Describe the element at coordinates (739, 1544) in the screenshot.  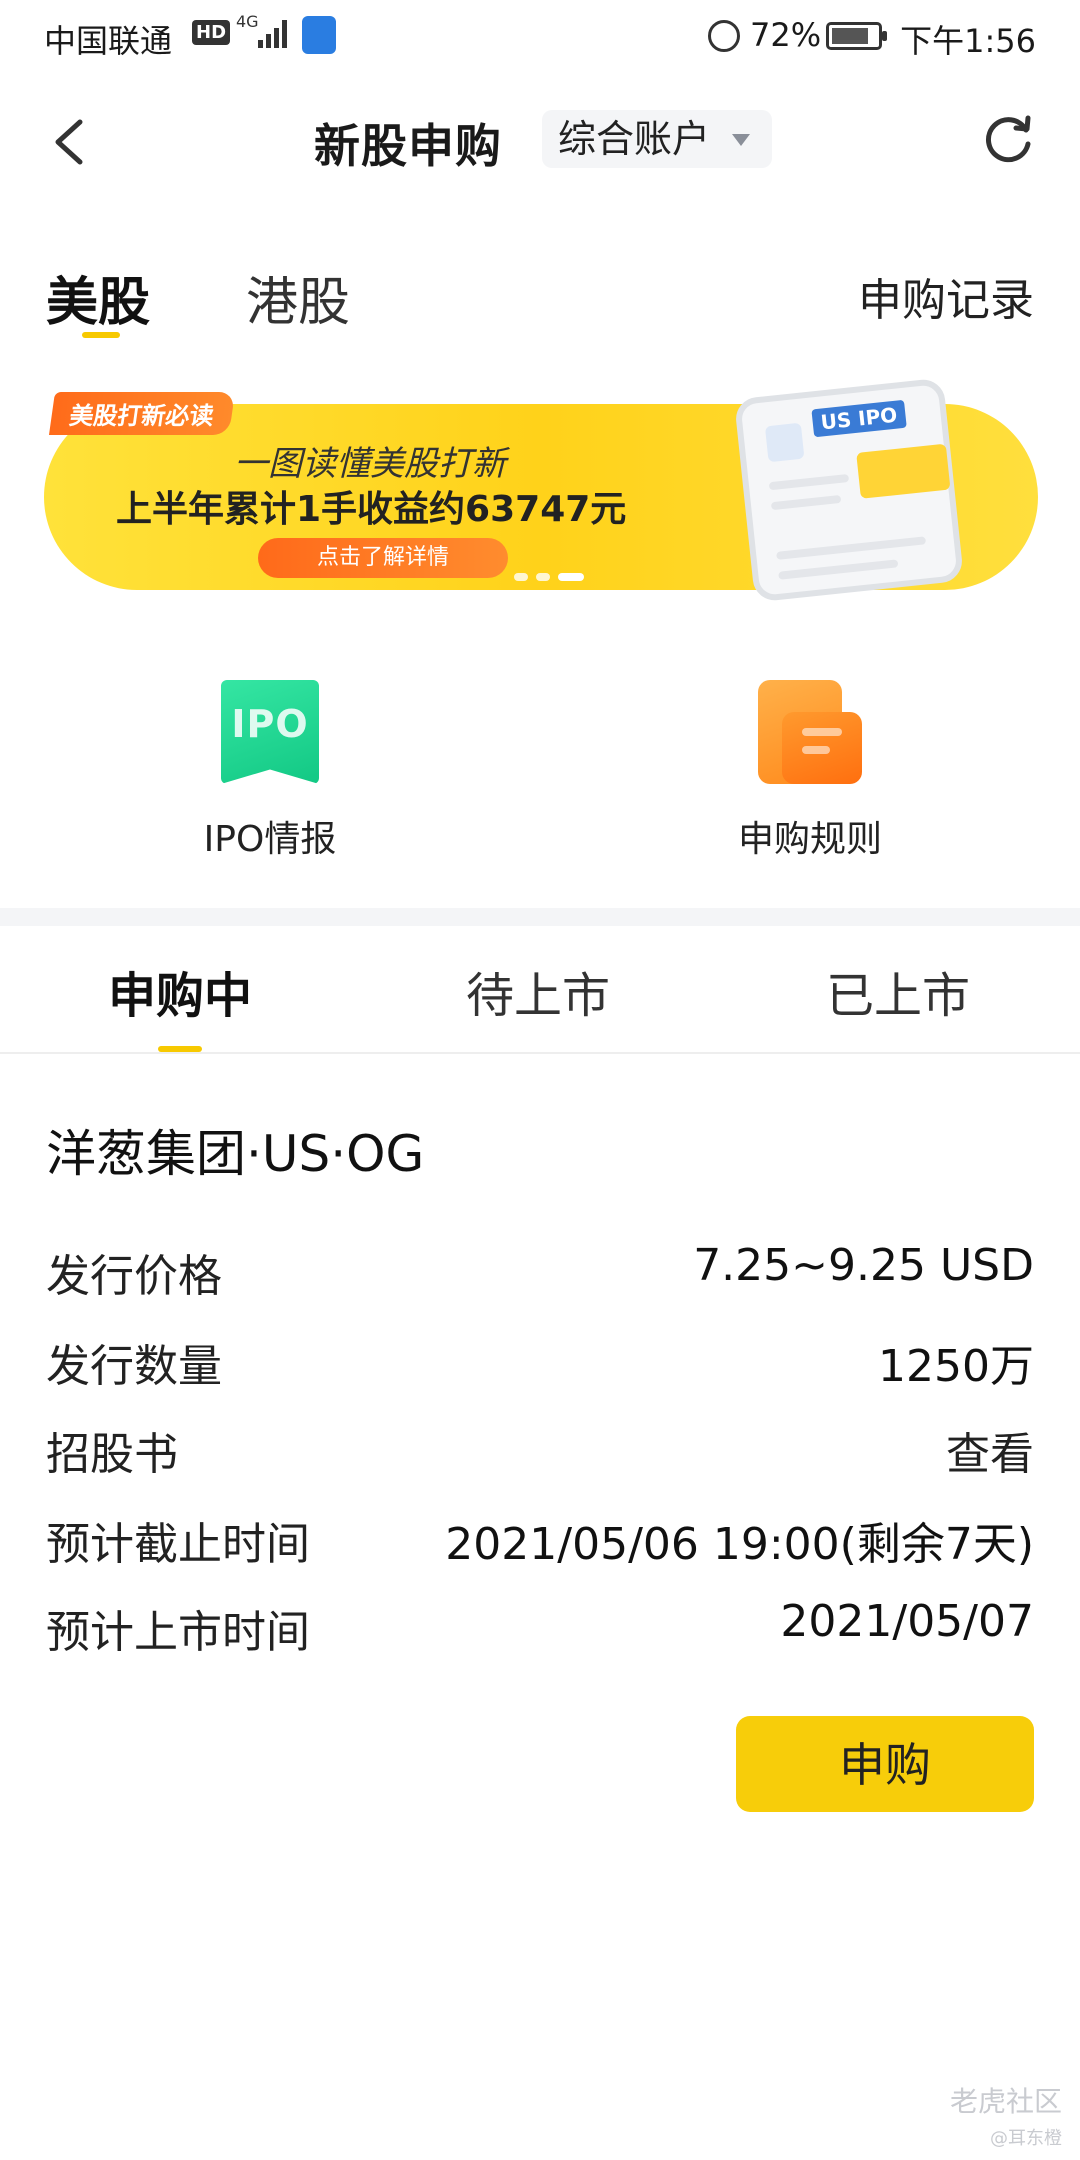
I see `field-value: 2021/05/06 19:00(剩余7天)` at that location.